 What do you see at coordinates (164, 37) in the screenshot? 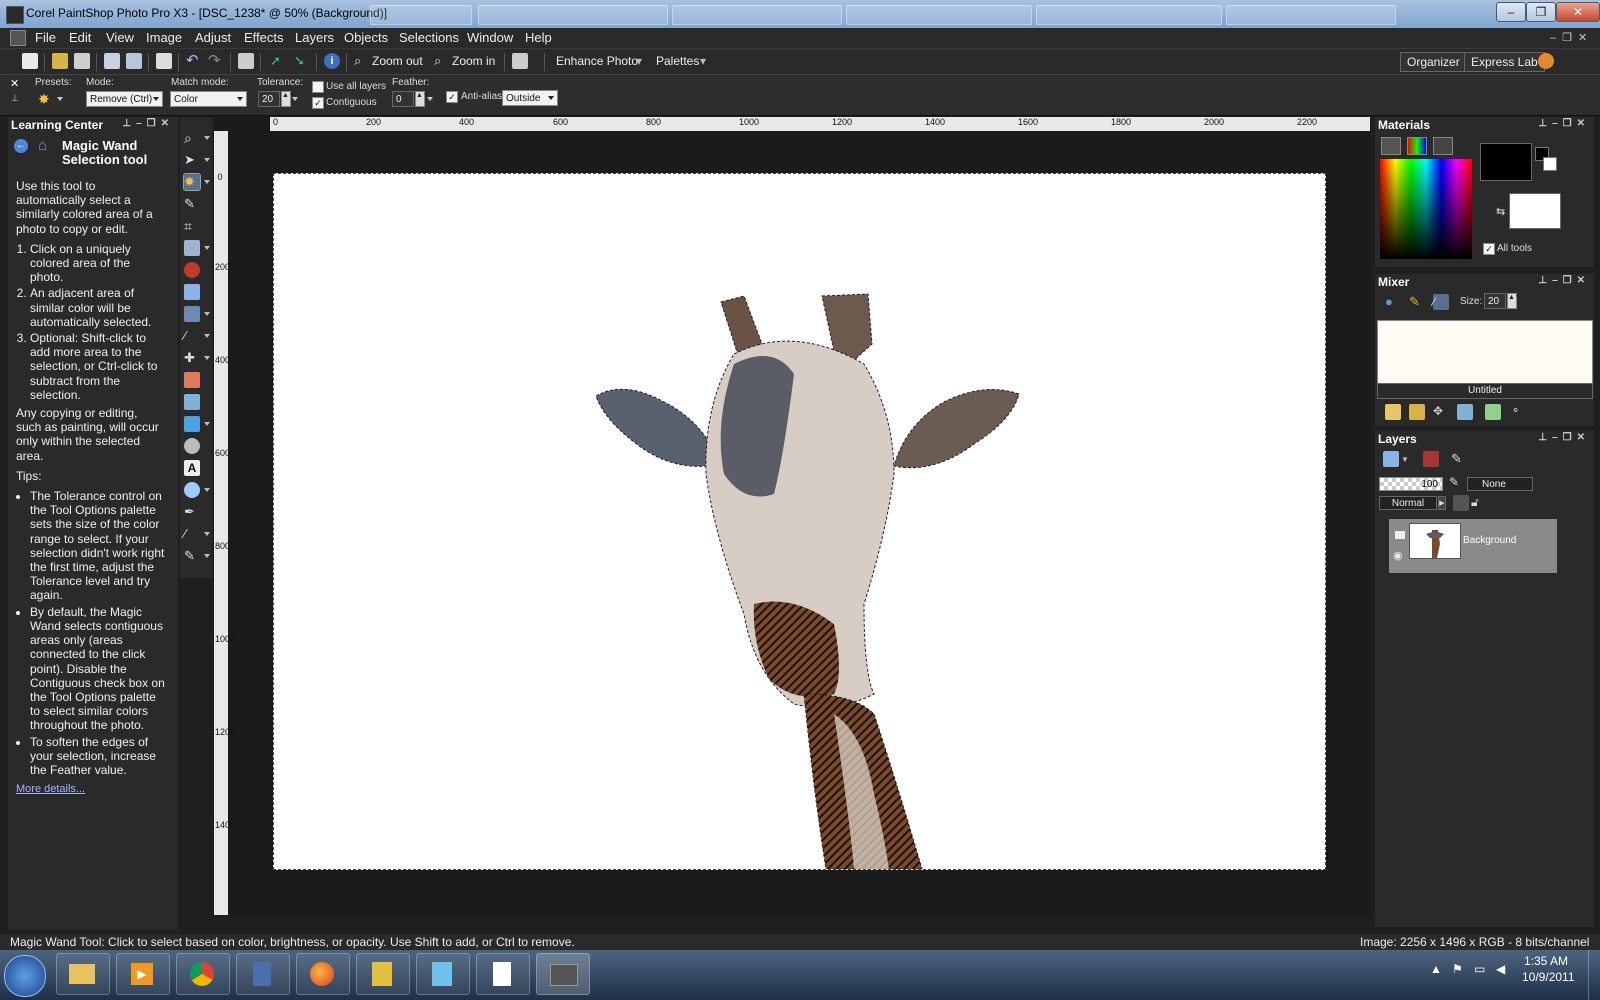
I see `menu-image: Image` at bounding box center [164, 37].